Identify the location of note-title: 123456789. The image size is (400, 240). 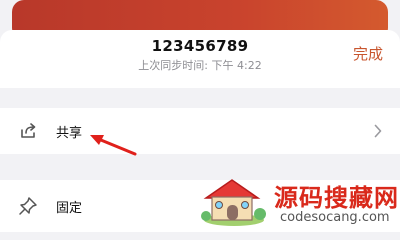
(200, 46).